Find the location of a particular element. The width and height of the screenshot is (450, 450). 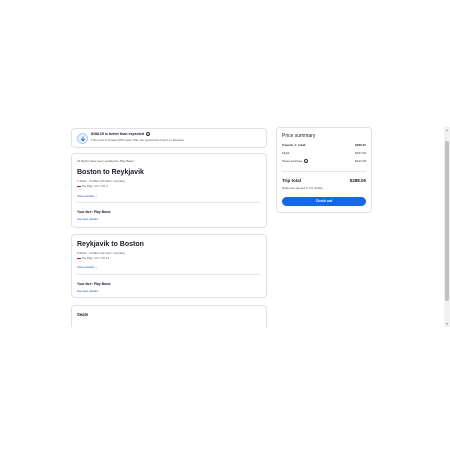

seats-section: Seats is located at coordinates (169, 316).